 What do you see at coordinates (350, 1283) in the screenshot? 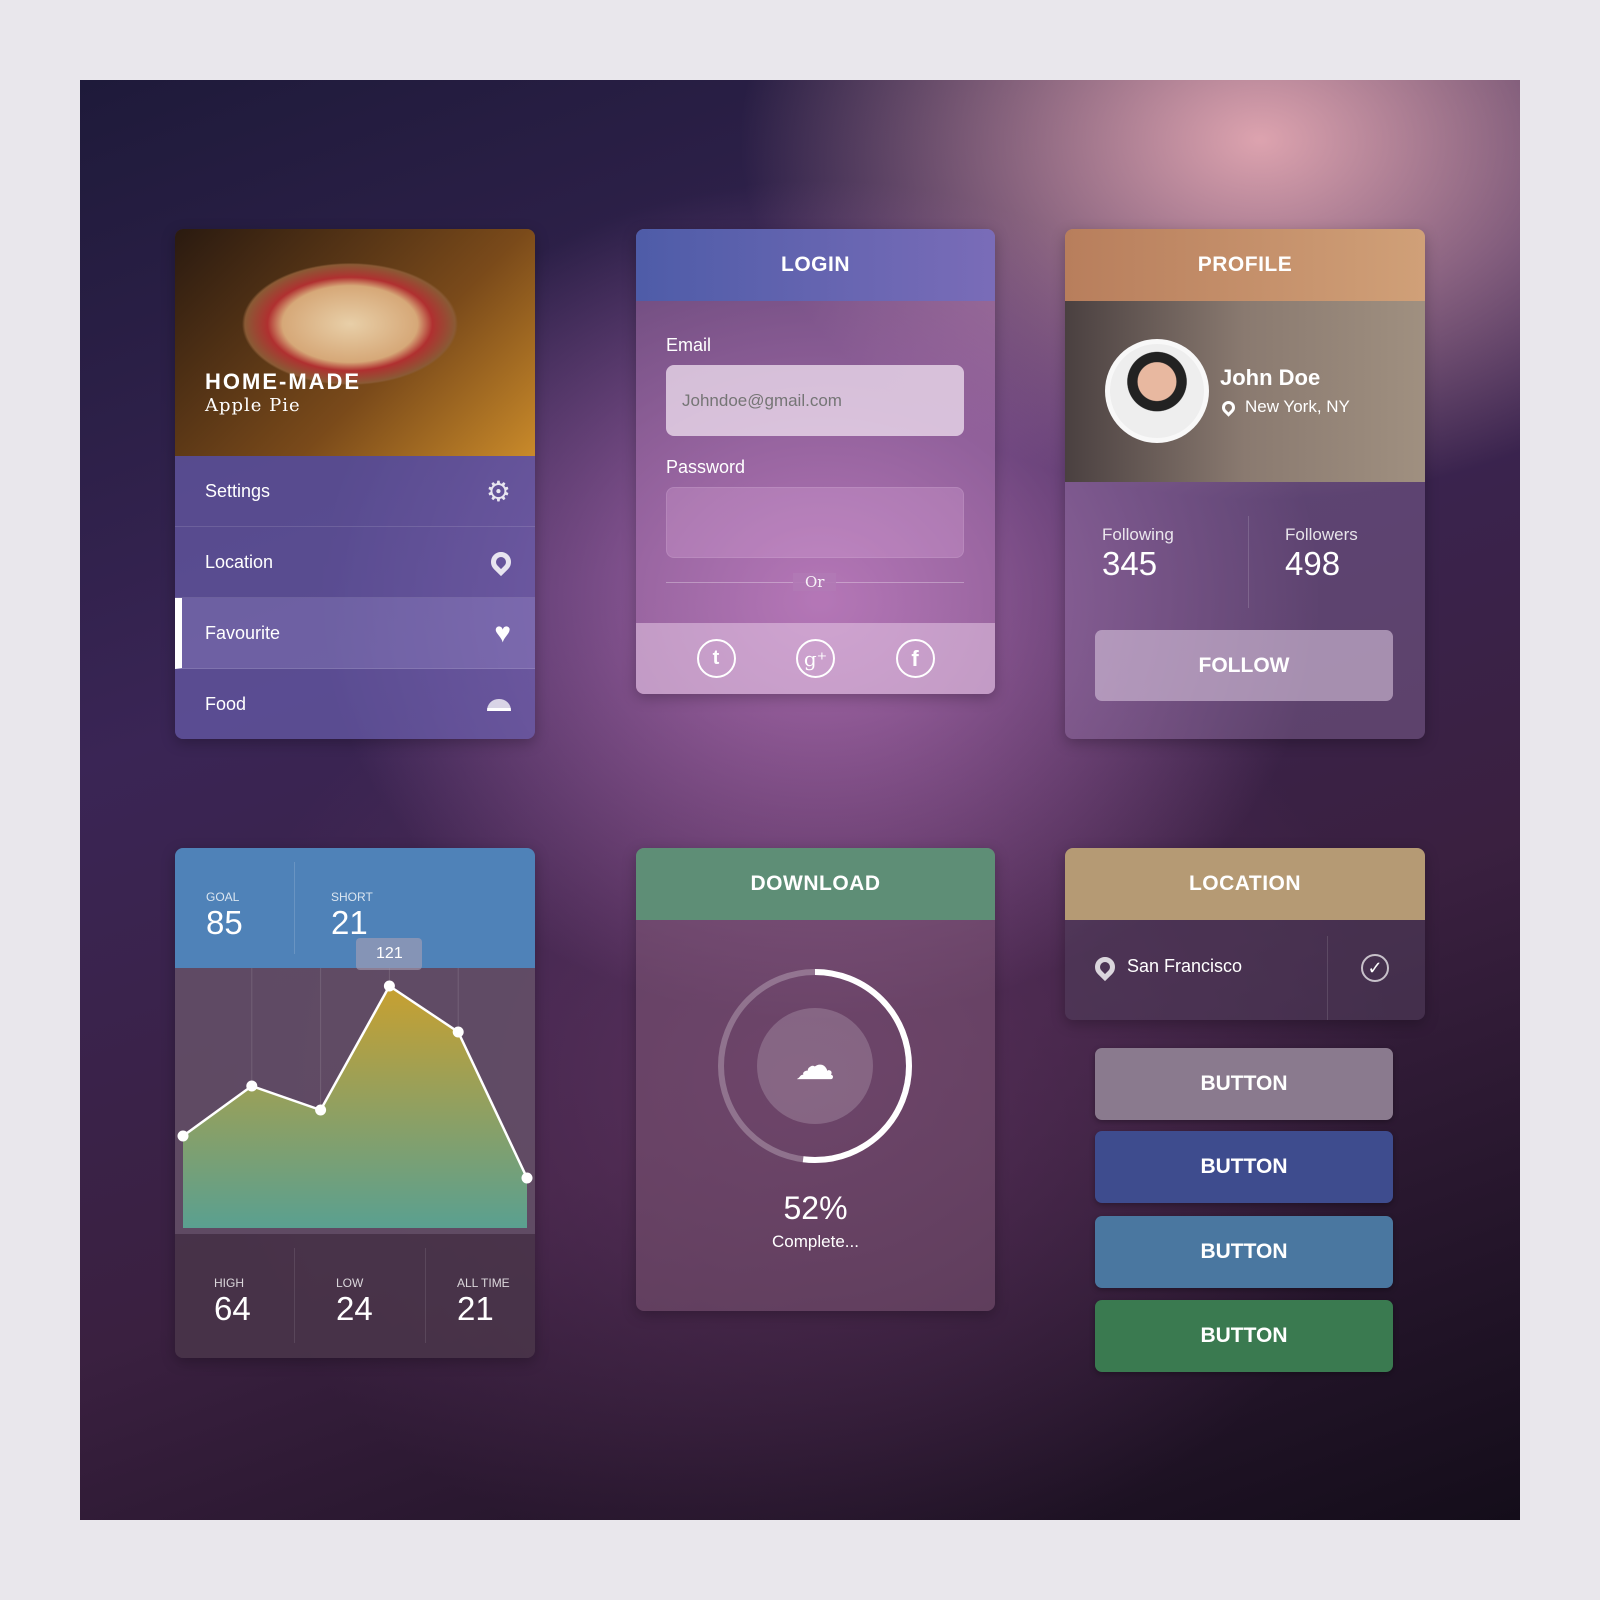
I see `low-label: LOW` at bounding box center [350, 1283].